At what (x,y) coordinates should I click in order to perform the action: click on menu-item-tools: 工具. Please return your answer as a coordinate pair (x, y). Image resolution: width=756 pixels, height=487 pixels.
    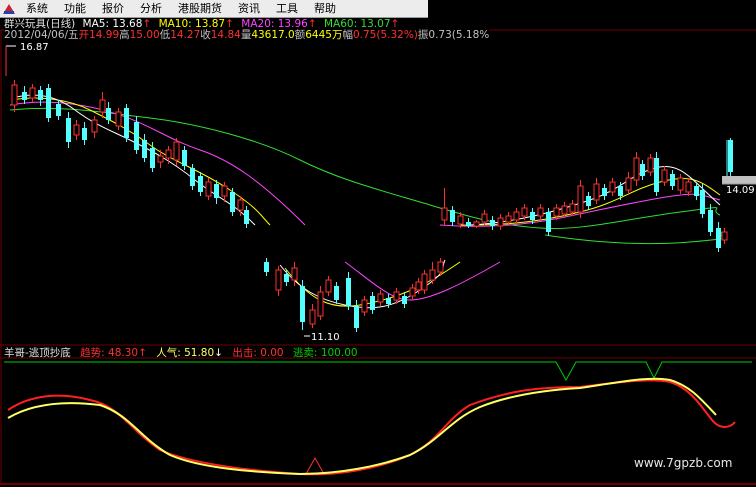
    Looking at the image, I should click on (287, 8).